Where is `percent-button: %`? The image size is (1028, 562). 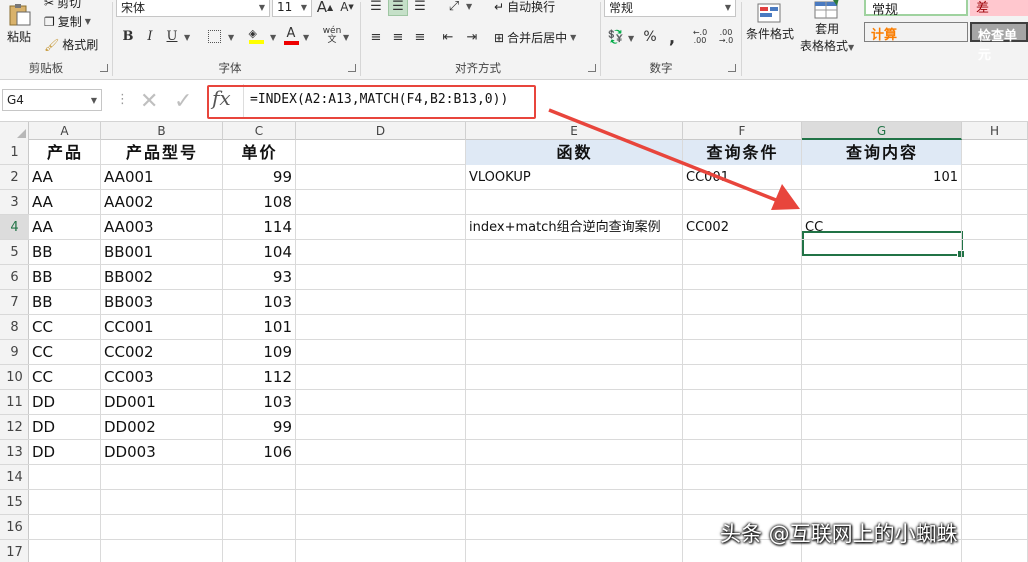 percent-button: % is located at coordinates (650, 37).